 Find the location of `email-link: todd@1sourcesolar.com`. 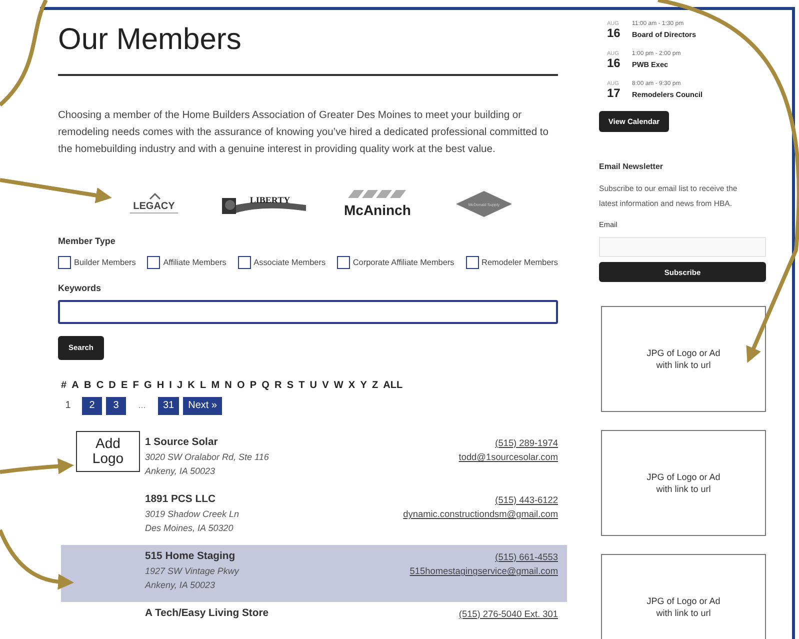

email-link: todd@1sourcesolar.com is located at coordinates (508, 457).